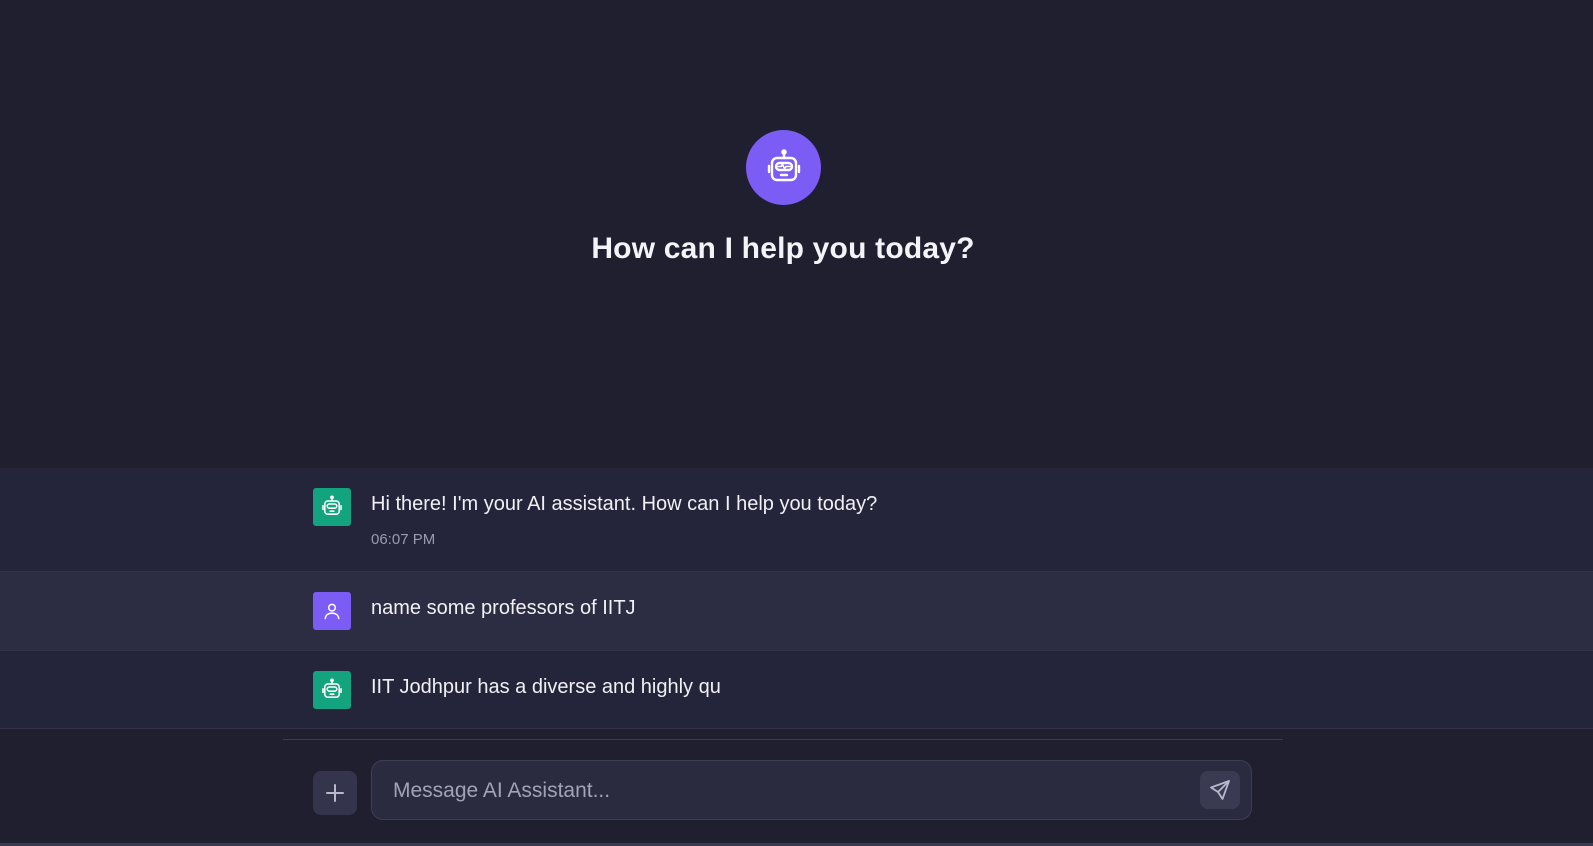  What do you see at coordinates (796, 690) in the screenshot?
I see `assistant-message: IIT Jodhpur has a diverse and highly qu` at bounding box center [796, 690].